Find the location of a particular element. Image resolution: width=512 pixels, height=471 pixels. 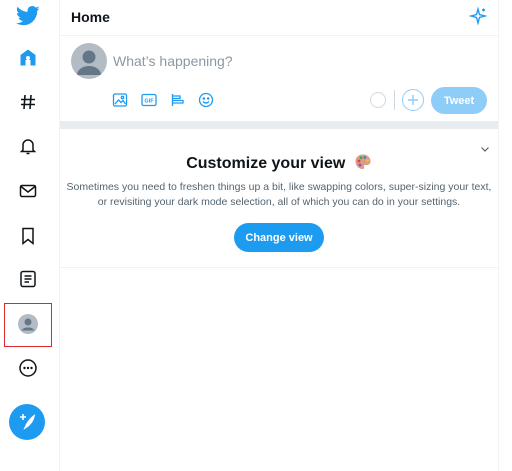

customize-view-title-text: Customize your view is located at coordinates (266, 163).